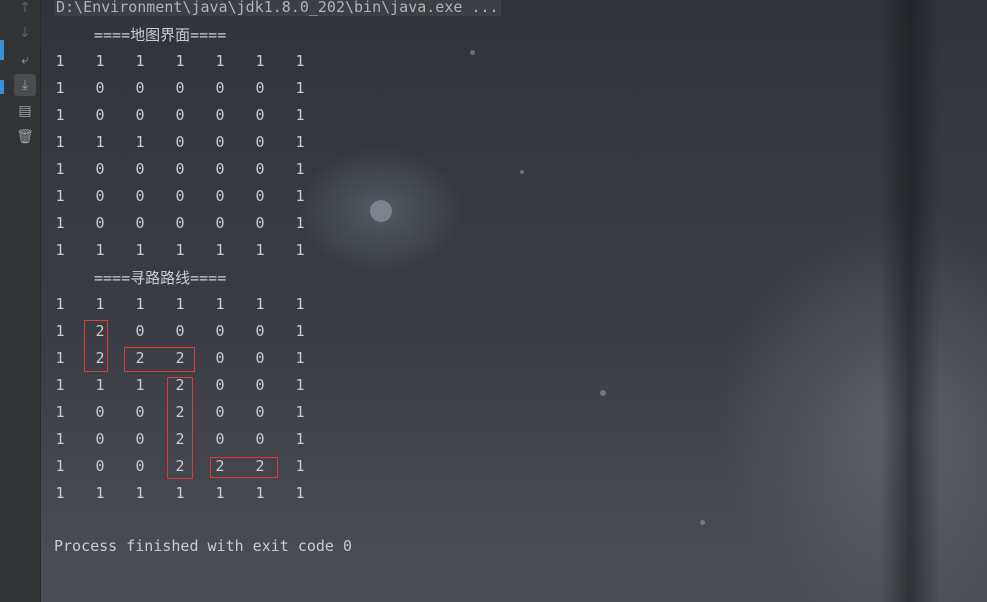 This screenshot has width=987, height=602. What do you see at coordinates (20, 301) in the screenshot?
I see `console-toolbar: ↑ ↓ ⤶ ⤓ ▤ 🗑` at bounding box center [20, 301].